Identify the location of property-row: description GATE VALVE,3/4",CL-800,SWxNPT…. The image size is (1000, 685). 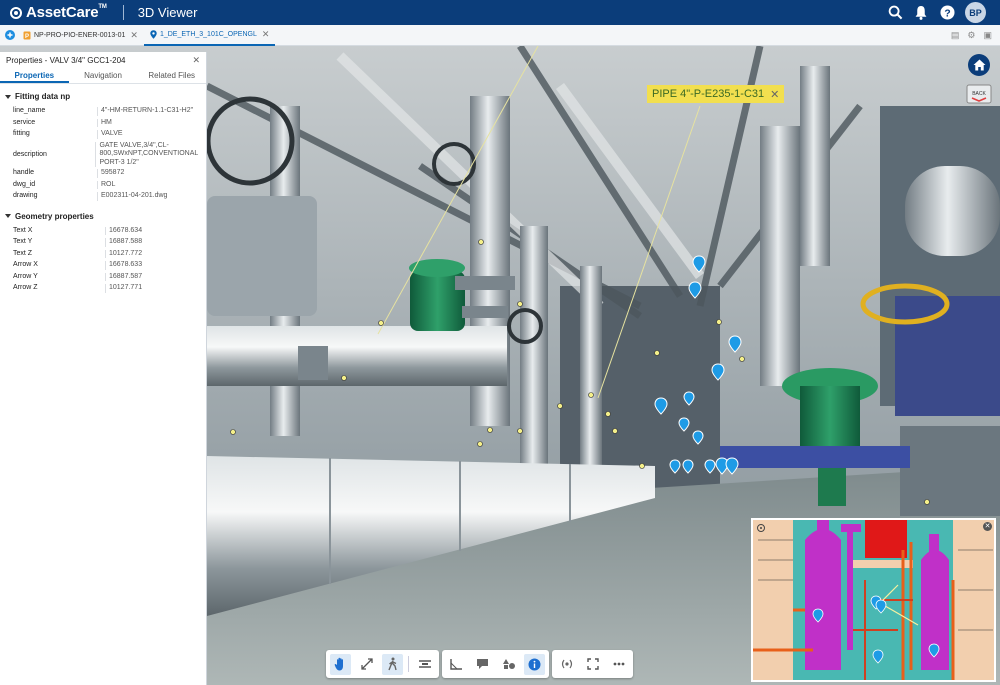
(103, 154).